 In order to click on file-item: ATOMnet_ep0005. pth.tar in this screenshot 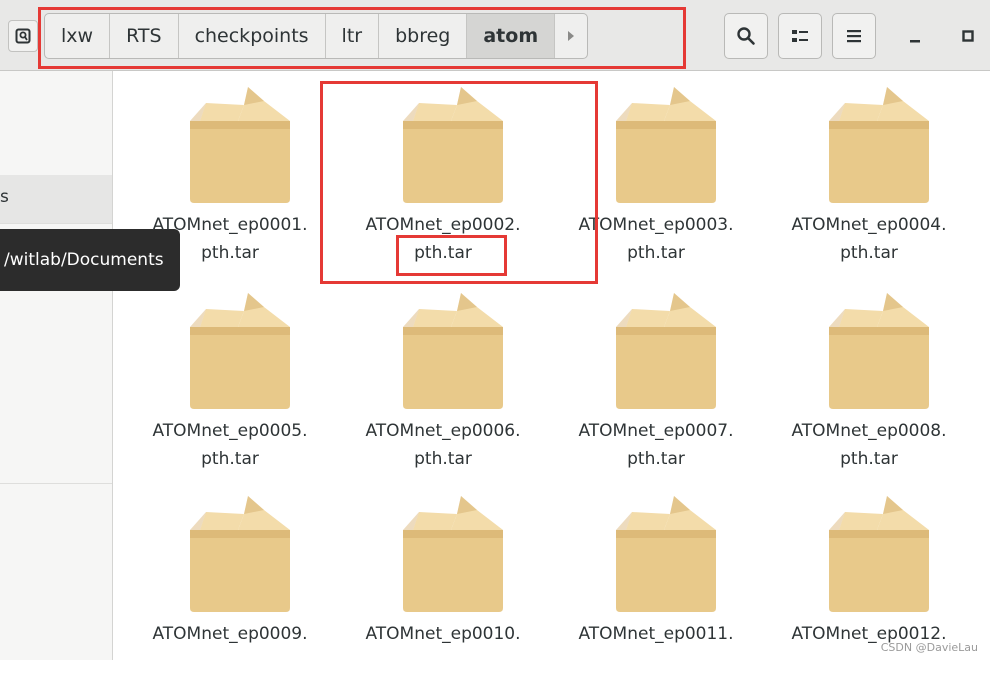, I will do `click(230, 377)`.